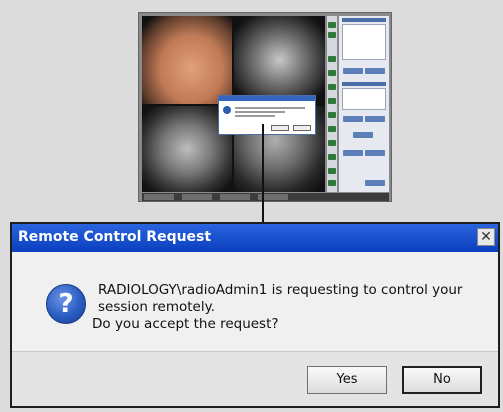 This screenshot has height=412, width=503. Describe the element at coordinates (364, 104) in the screenshot. I see `side-panel` at that location.